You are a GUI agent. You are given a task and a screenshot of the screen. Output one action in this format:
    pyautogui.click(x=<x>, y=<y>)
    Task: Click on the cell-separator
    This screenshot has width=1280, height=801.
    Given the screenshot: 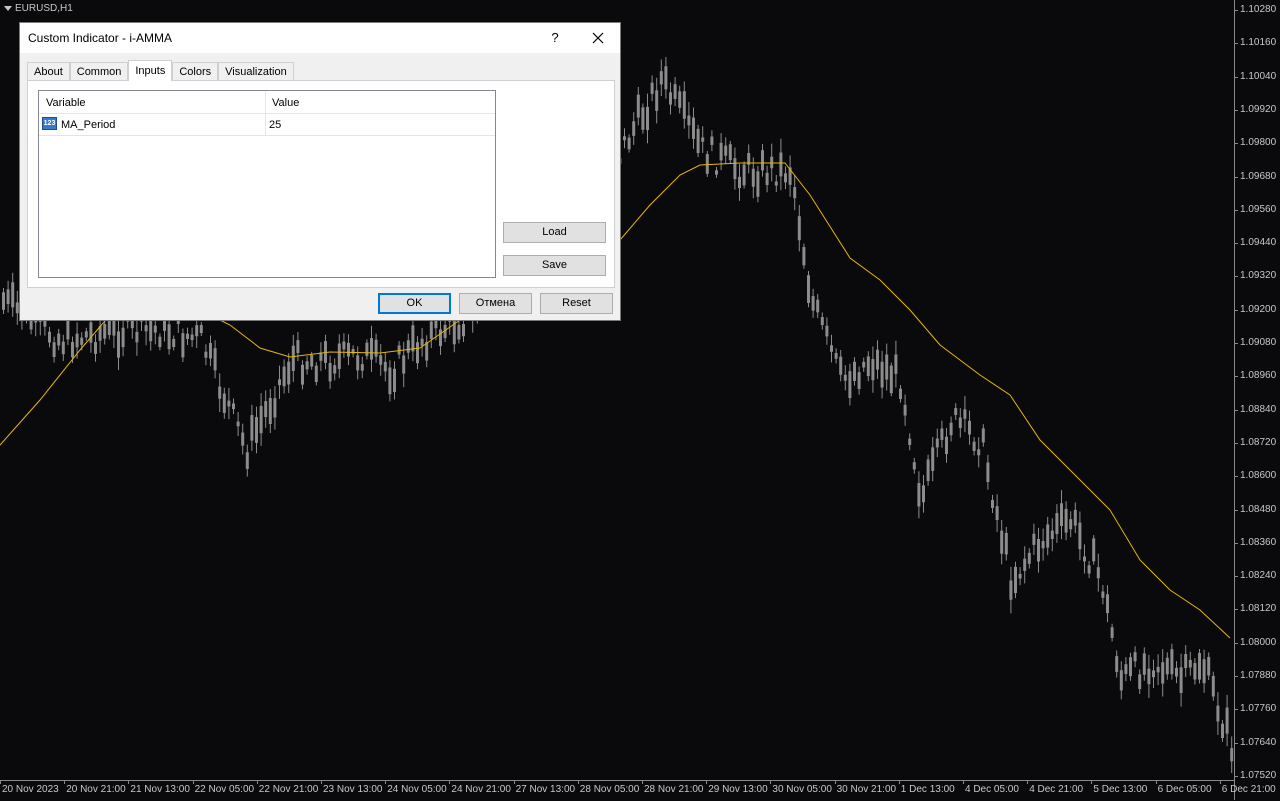 What is the action you would take?
    pyautogui.click(x=265, y=124)
    